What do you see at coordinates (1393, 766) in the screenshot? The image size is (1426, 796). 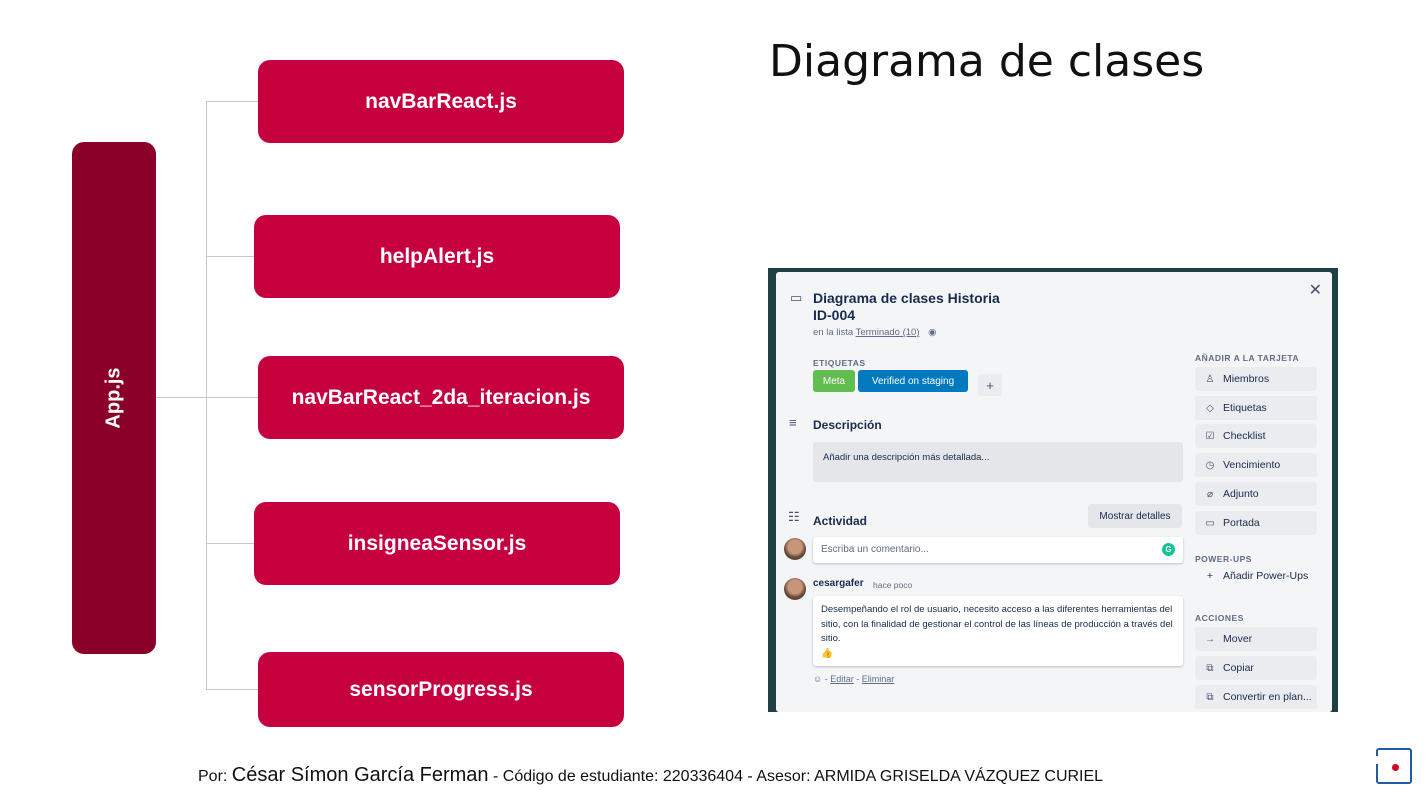 I see `corner-logo-icon` at bounding box center [1393, 766].